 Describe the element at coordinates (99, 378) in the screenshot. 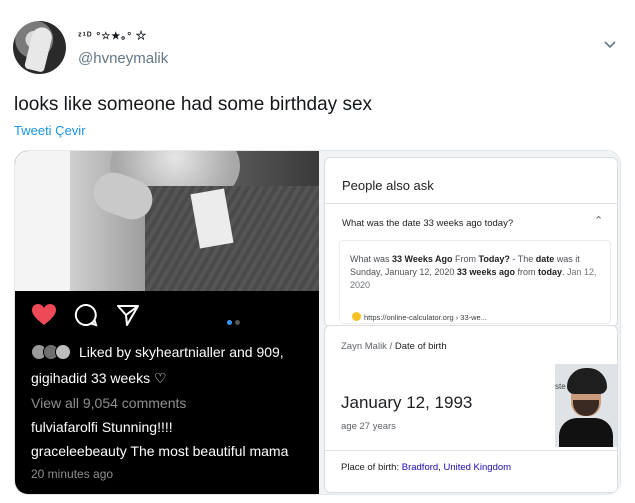

I see `caption-line: gigihadid 33 weeks ♡` at that location.